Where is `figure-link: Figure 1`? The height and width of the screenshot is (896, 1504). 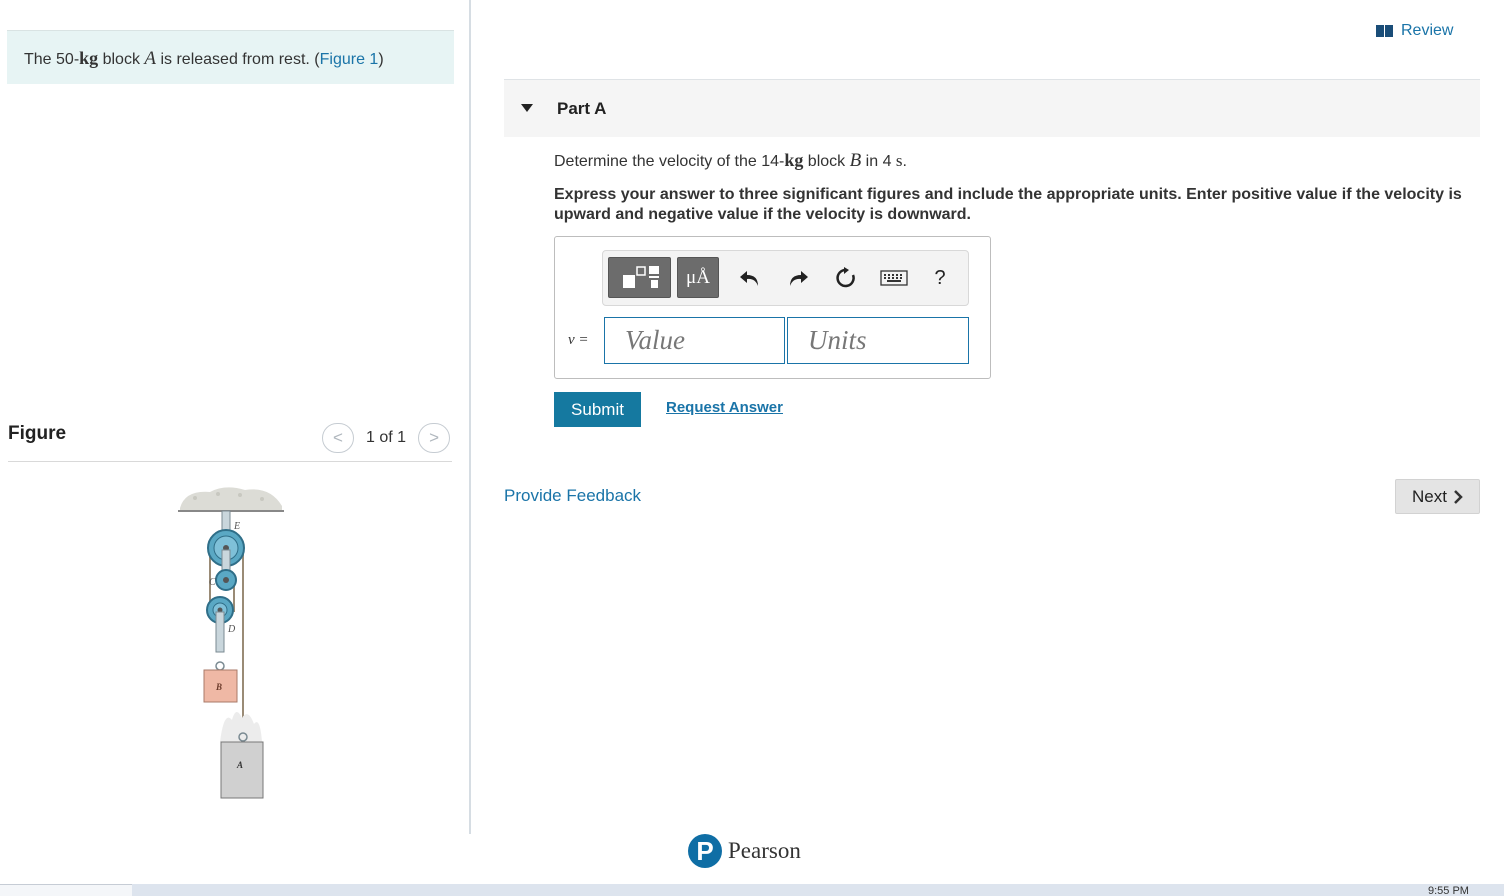 figure-link: Figure 1 is located at coordinates (349, 59).